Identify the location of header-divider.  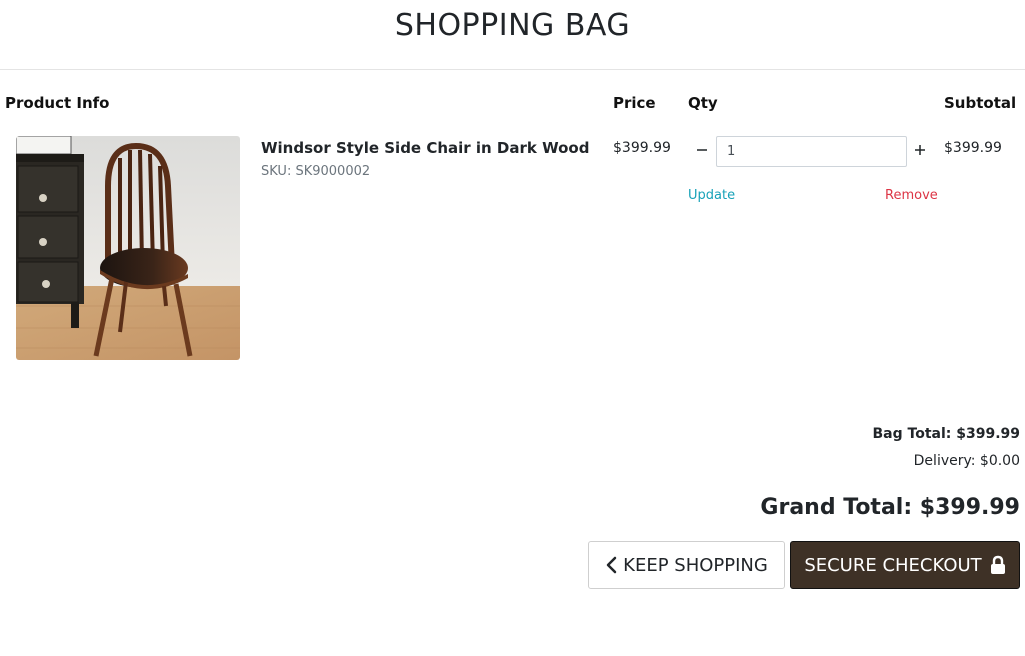
(512, 69).